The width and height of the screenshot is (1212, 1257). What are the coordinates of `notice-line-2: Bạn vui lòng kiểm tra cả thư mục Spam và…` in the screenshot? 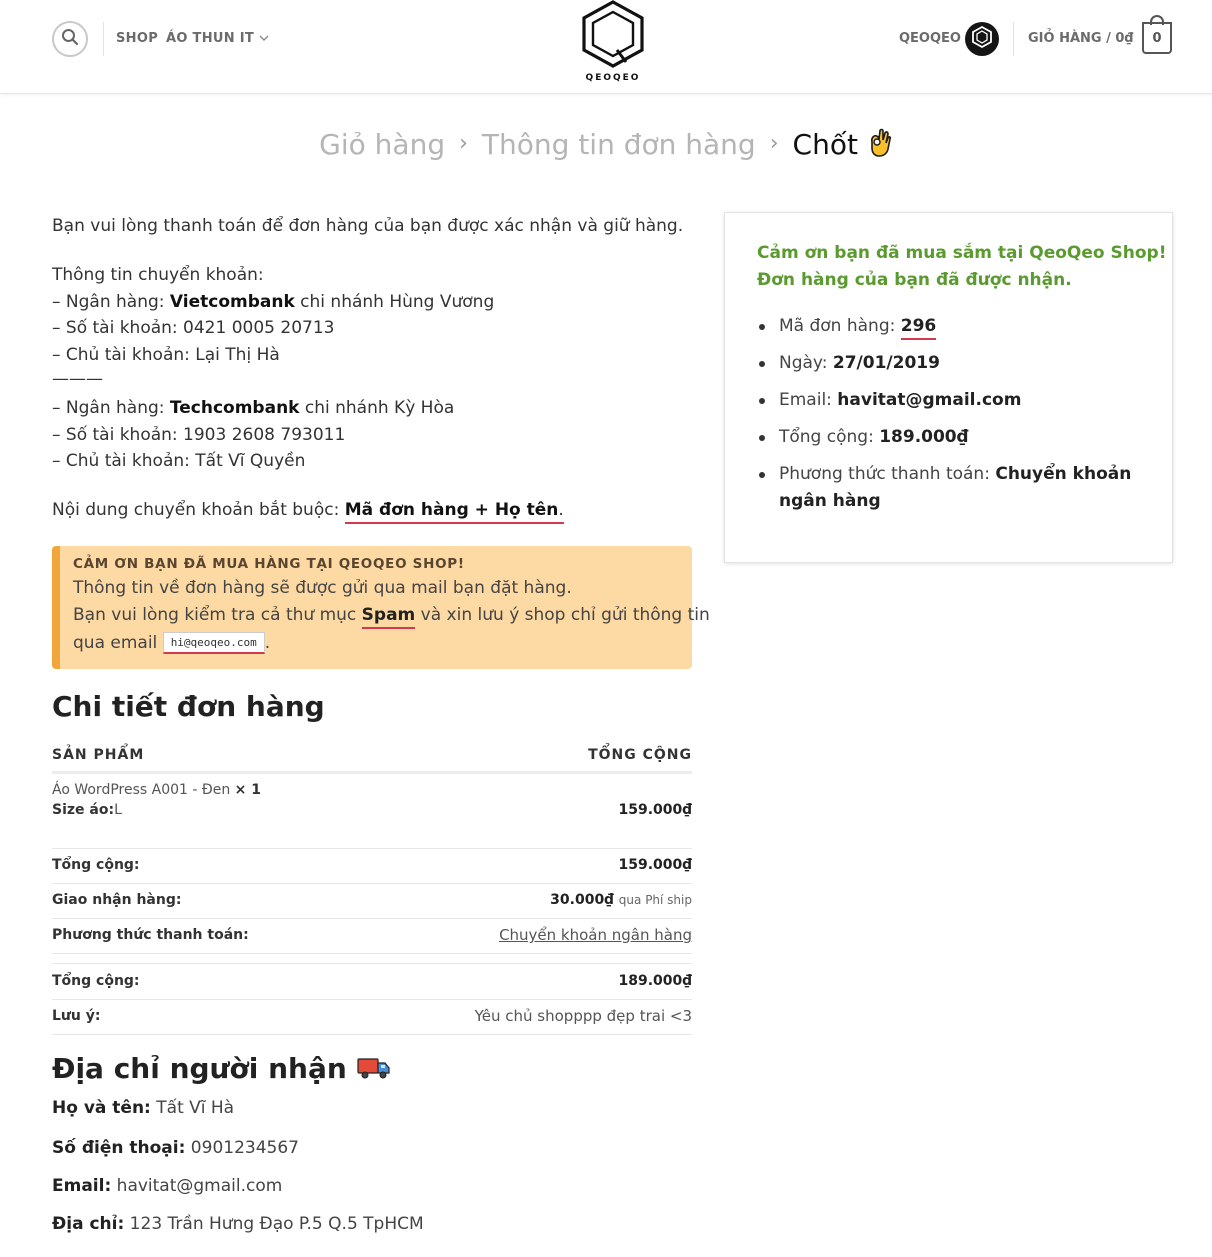 It's located at (391, 617).